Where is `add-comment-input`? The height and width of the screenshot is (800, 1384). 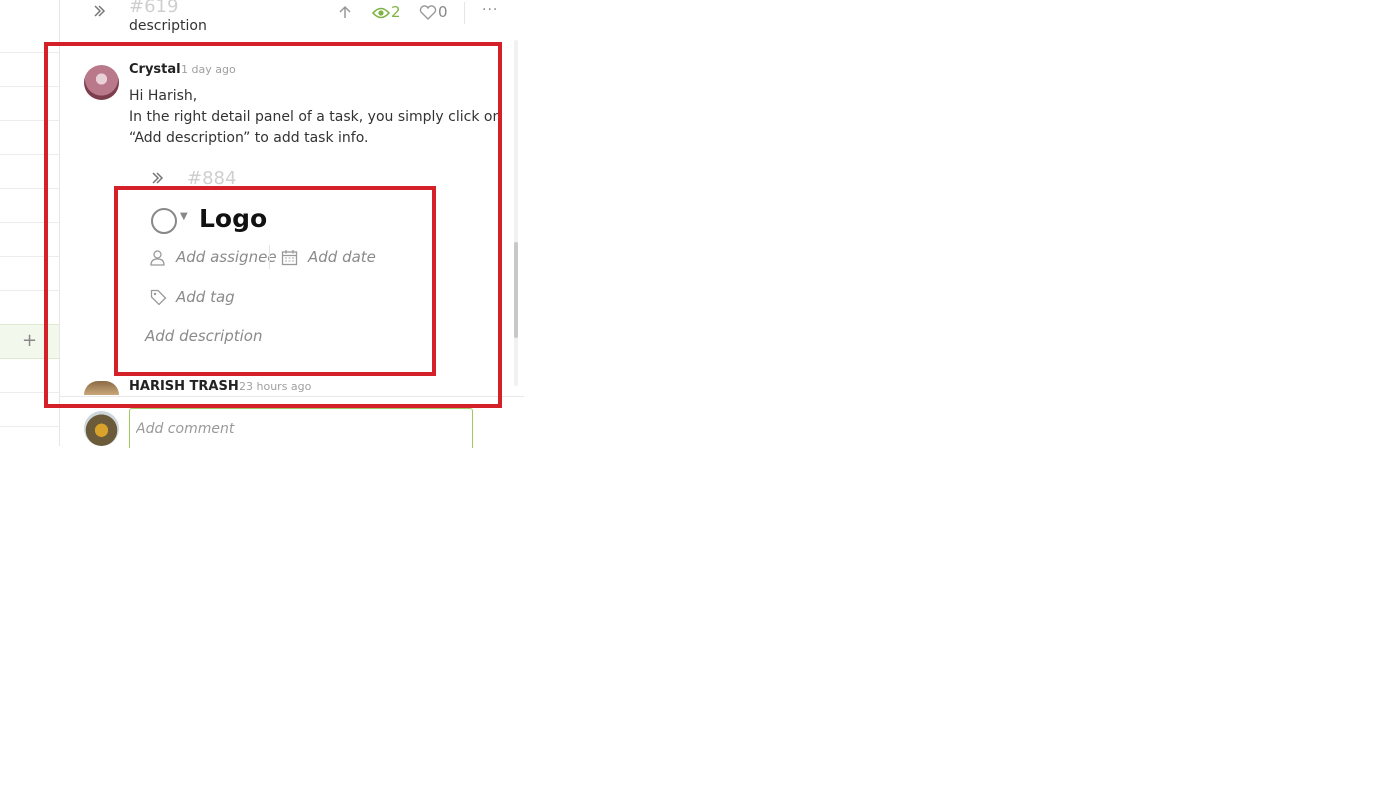 add-comment-input is located at coordinates (301, 428).